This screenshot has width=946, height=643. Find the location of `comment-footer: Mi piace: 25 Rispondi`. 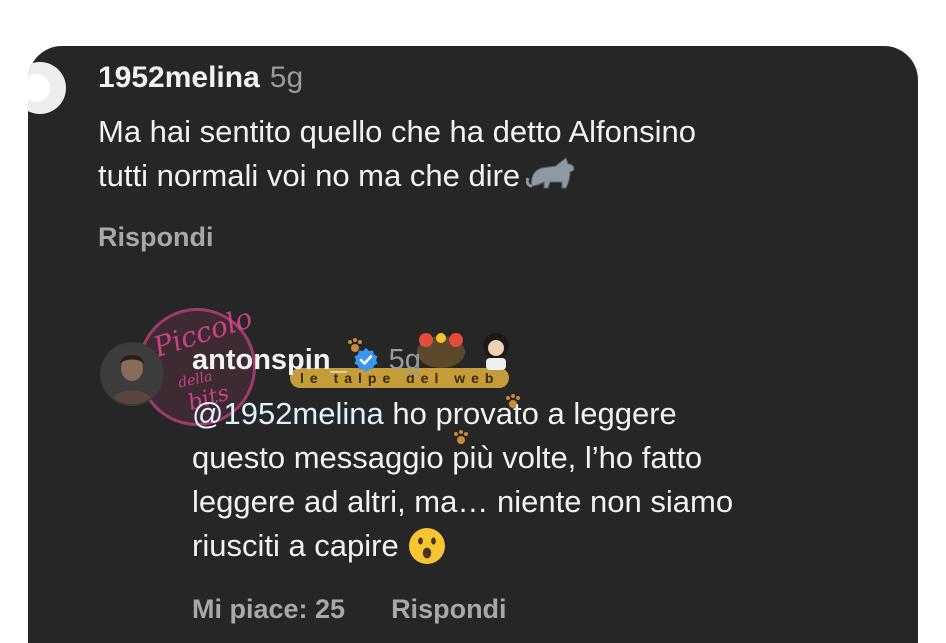

comment-footer: Mi piace: 25 Rispondi is located at coordinates (349, 609).